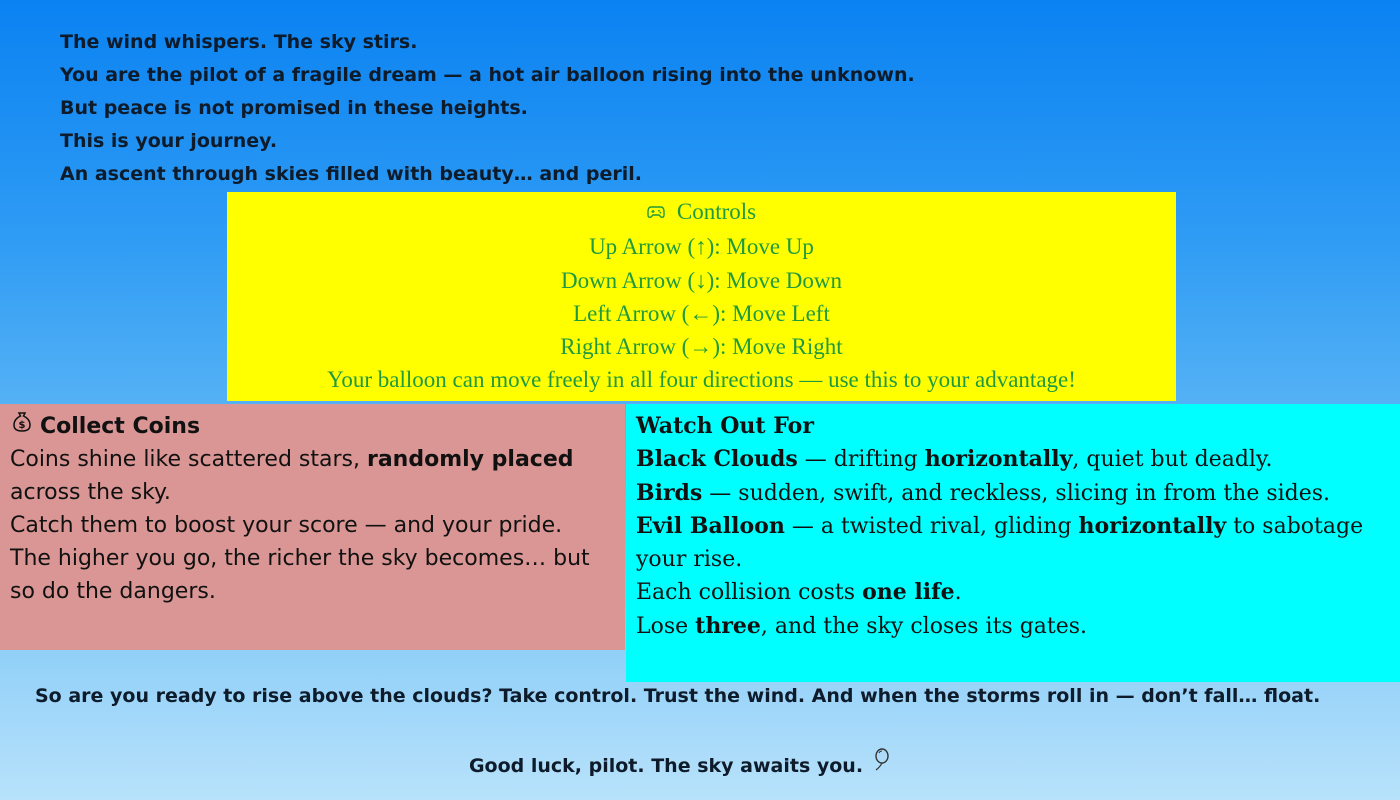 The width and height of the screenshot is (1400, 800). I want to click on coins-text: across the sky., so click(90, 492).